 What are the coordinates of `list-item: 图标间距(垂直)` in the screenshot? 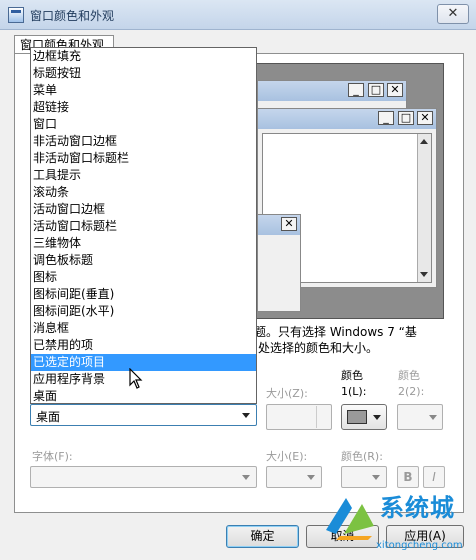 It's located at (143, 294).